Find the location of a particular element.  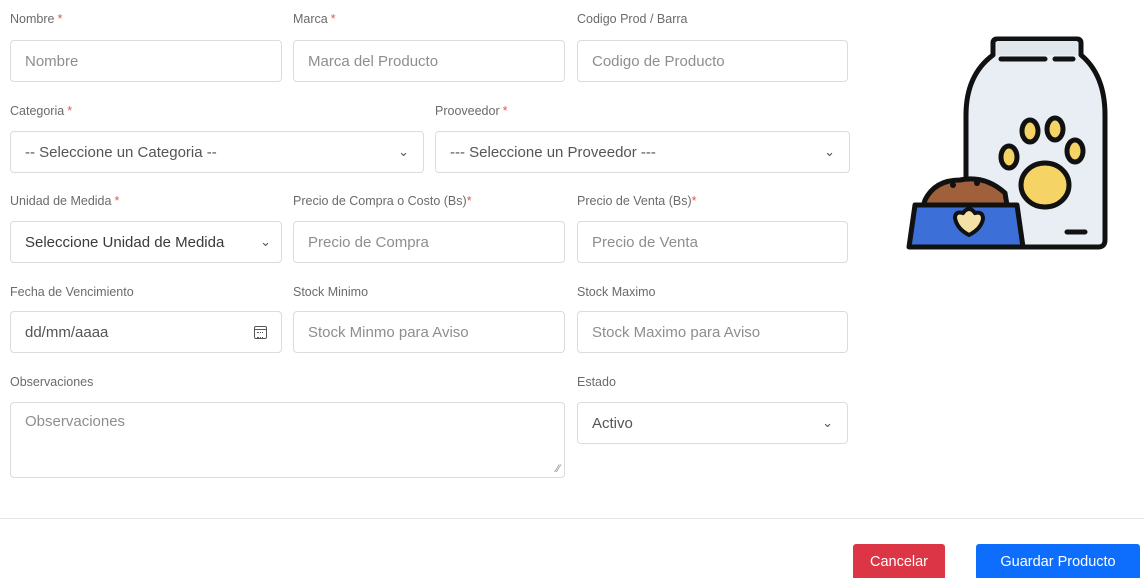

footer-divider is located at coordinates (572, 518).